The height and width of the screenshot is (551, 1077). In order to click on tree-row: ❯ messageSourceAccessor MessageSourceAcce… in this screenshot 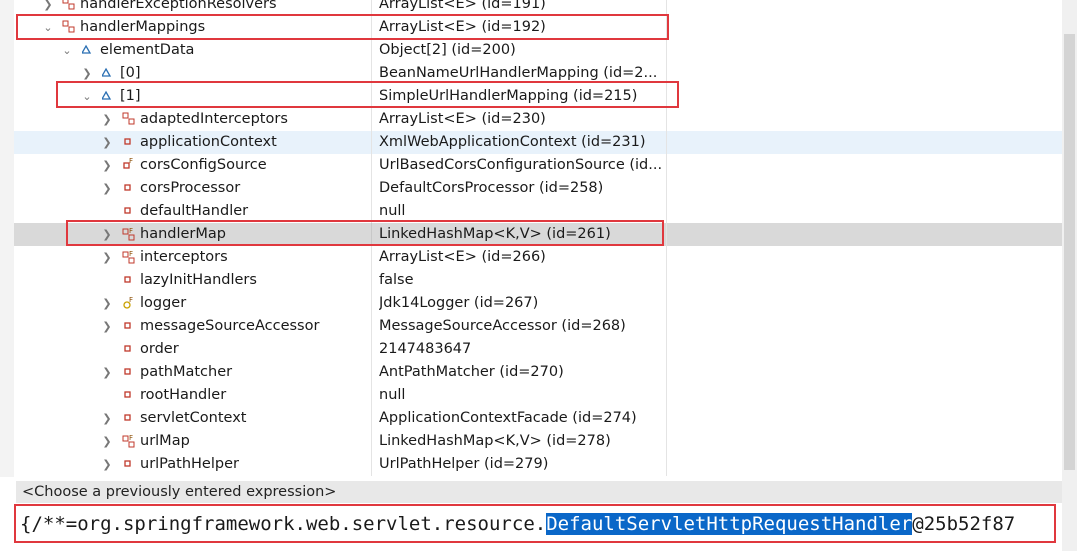, I will do `click(538, 326)`.